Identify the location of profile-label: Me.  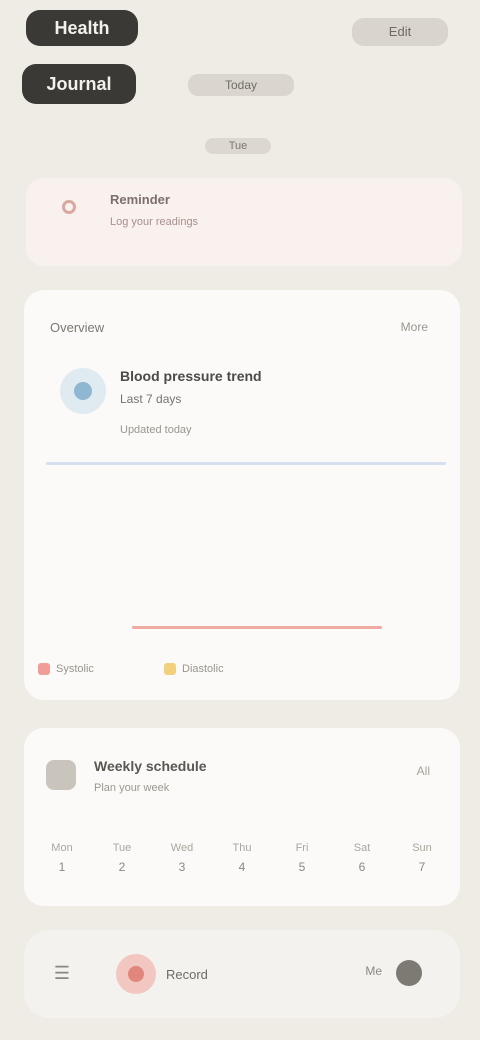
(362, 973).